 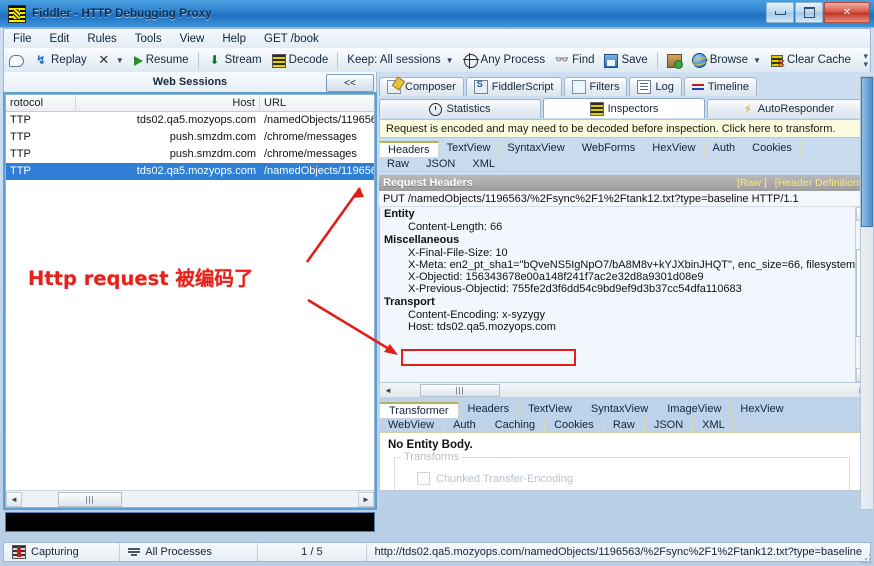 What do you see at coordinates (190, 522) in the screenshot?
I see `quickexec-input` at bounding box center [190, 522].